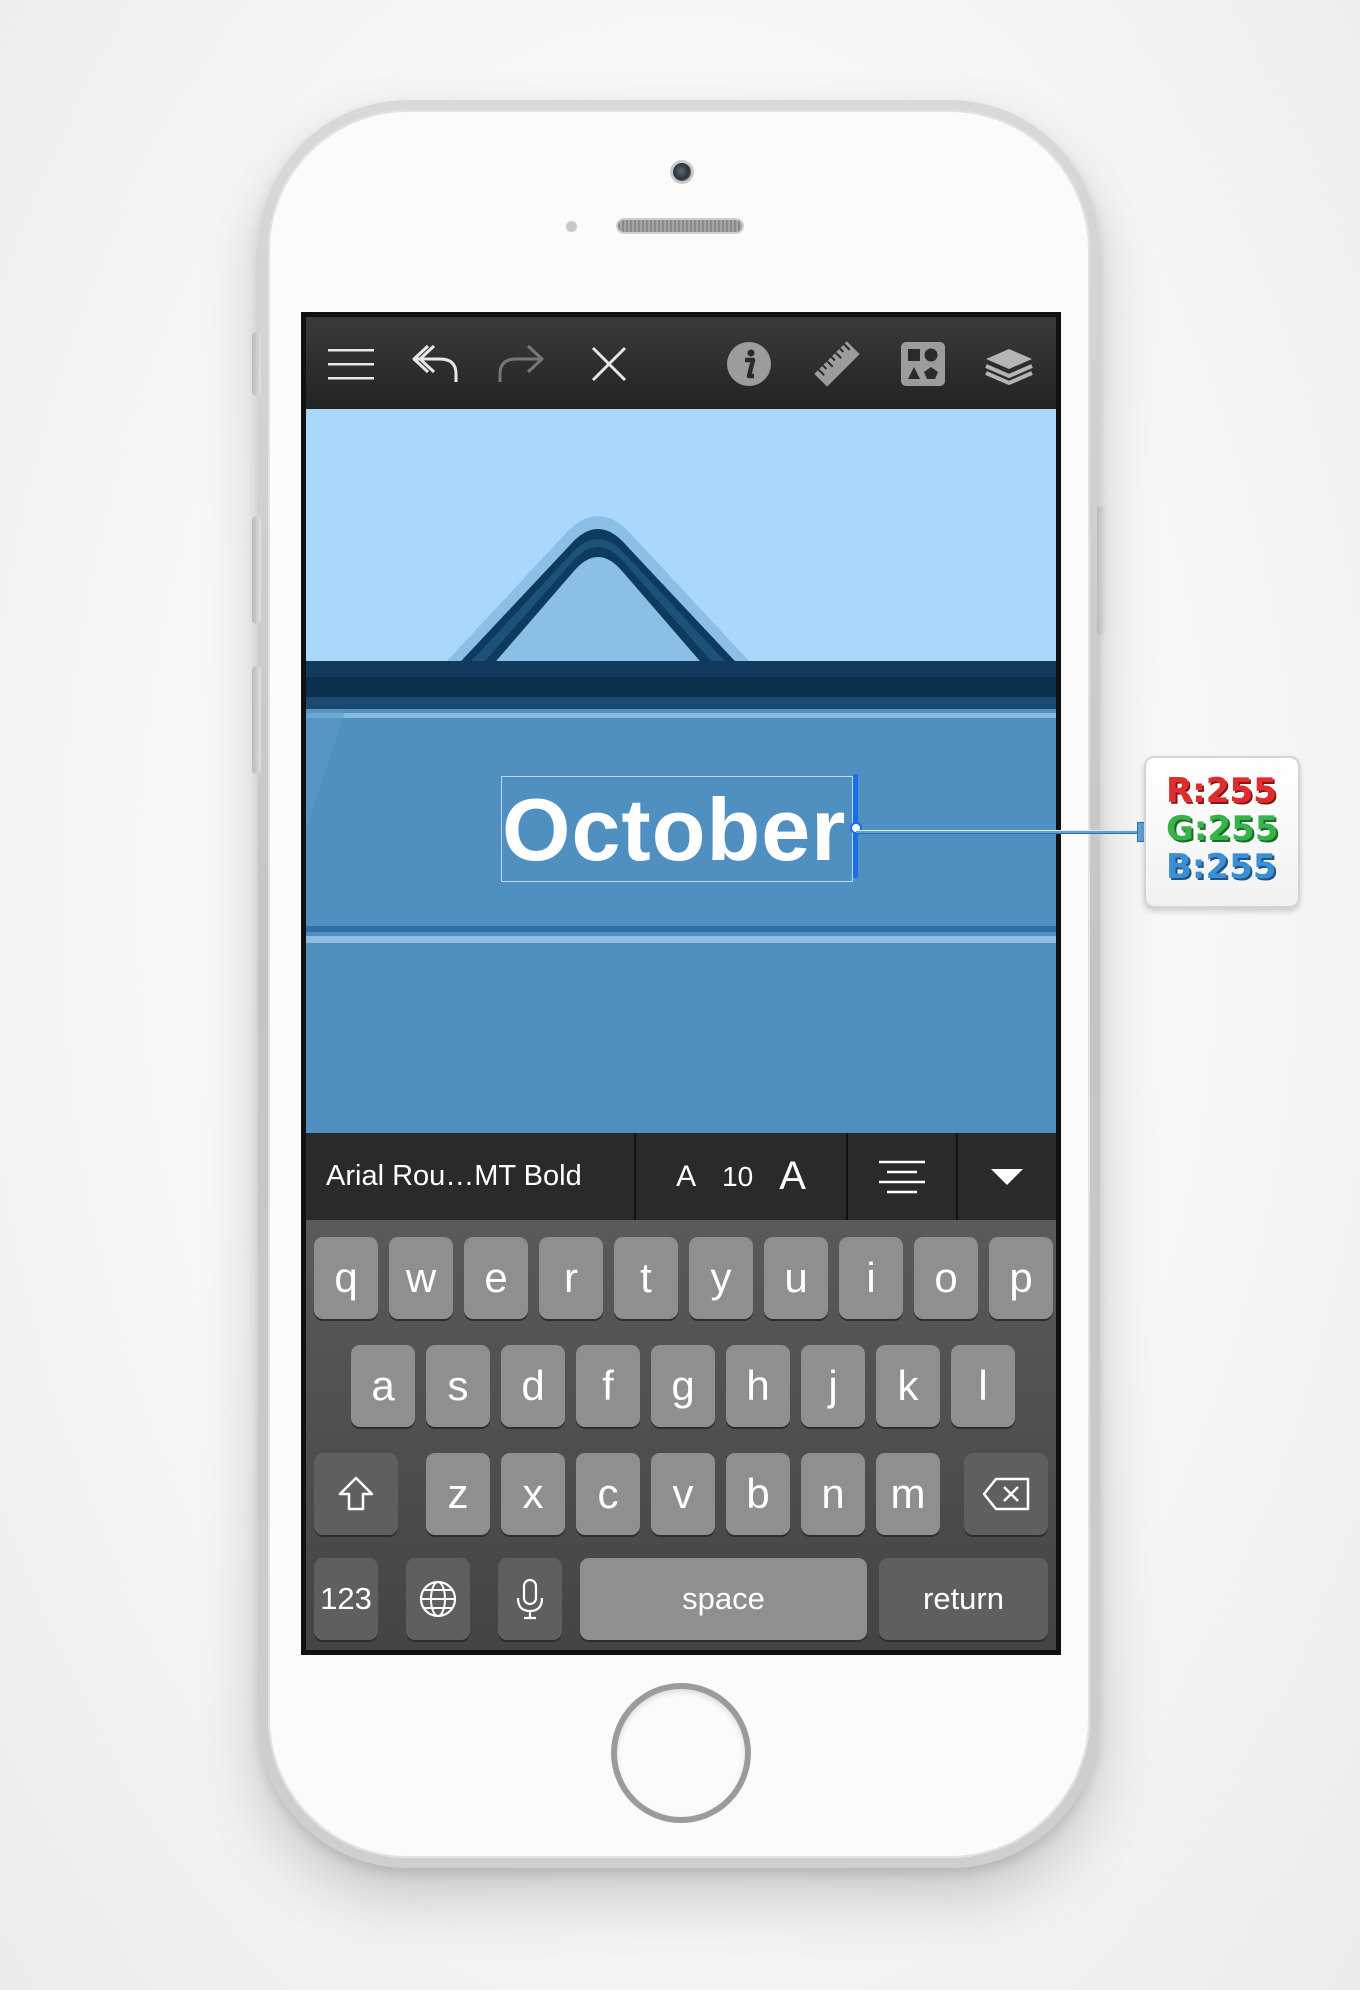 The height and width of the screenshot is (1990, 1360). Describe the element at coordinates (571, 1278) in the screenshot. I see `key-r: r` at that location.